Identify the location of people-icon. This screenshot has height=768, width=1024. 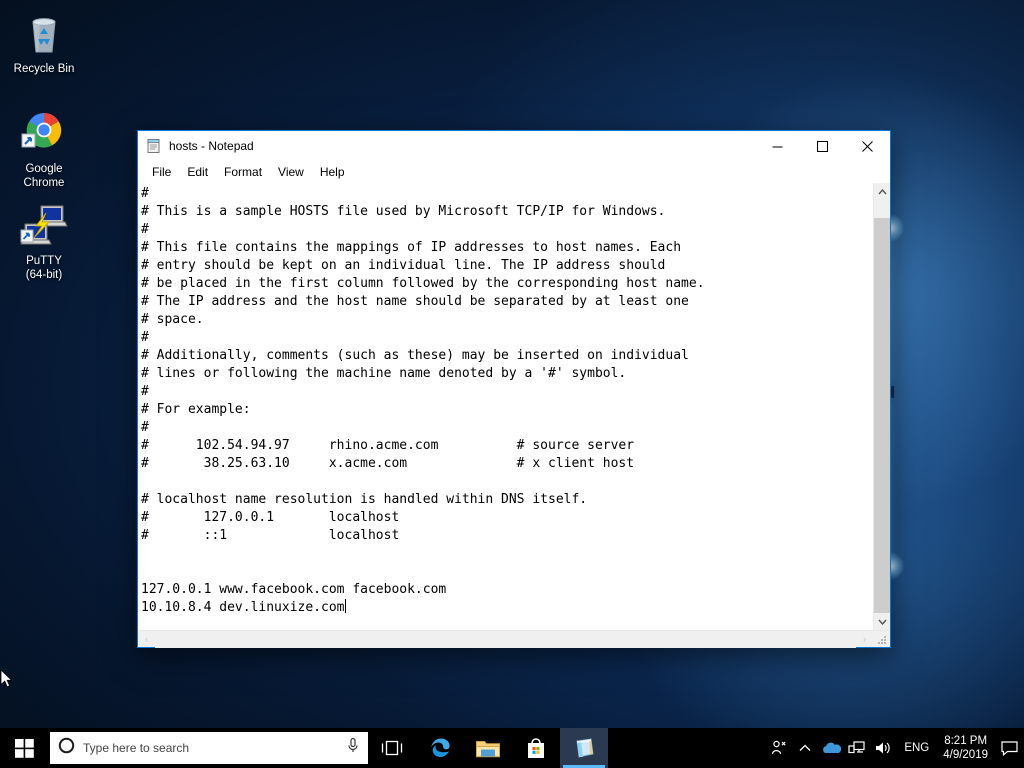
(779, 748).